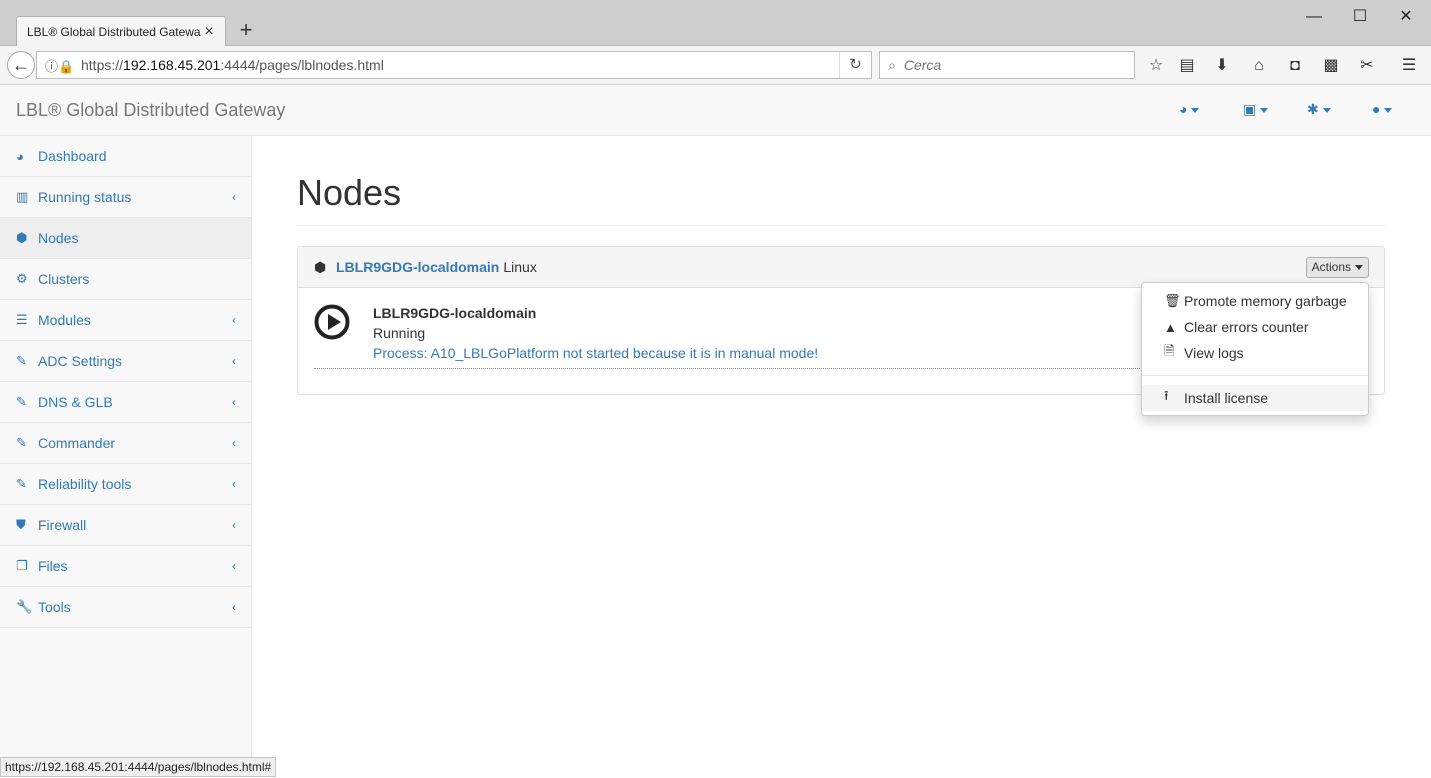 The image size is (1431, 778). I want to click on screenshot-icon: ✂, so click(1367, 66).